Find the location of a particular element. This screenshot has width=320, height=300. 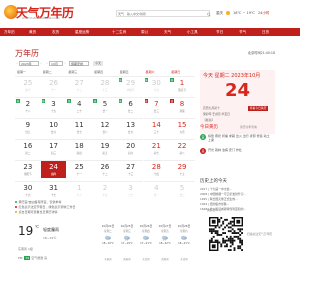

calendar-day: 3 二十 is located at coordinates (130, 190).